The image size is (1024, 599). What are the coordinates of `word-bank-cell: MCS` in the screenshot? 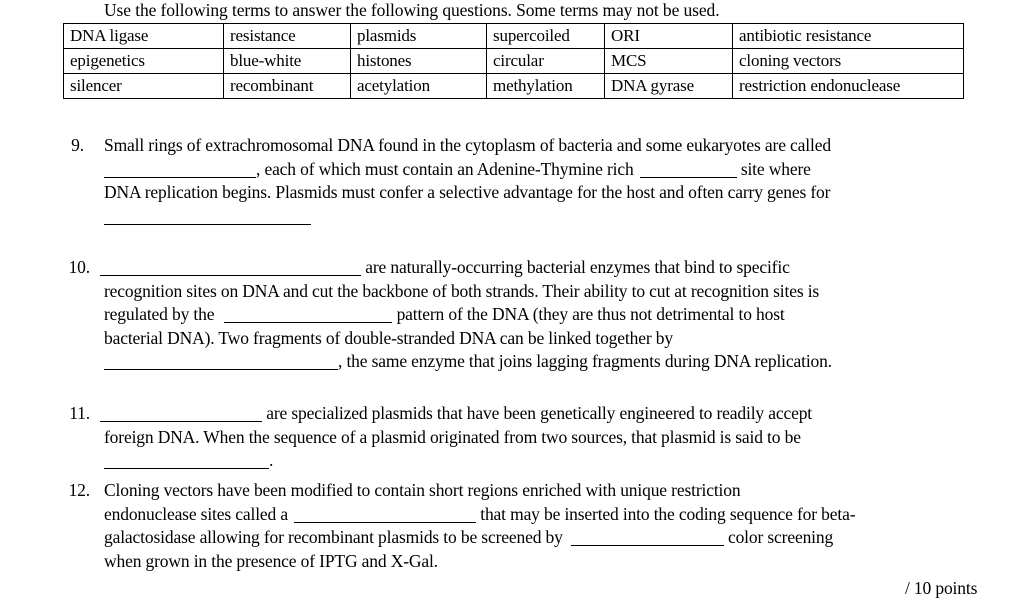 It's located at (668, 61).